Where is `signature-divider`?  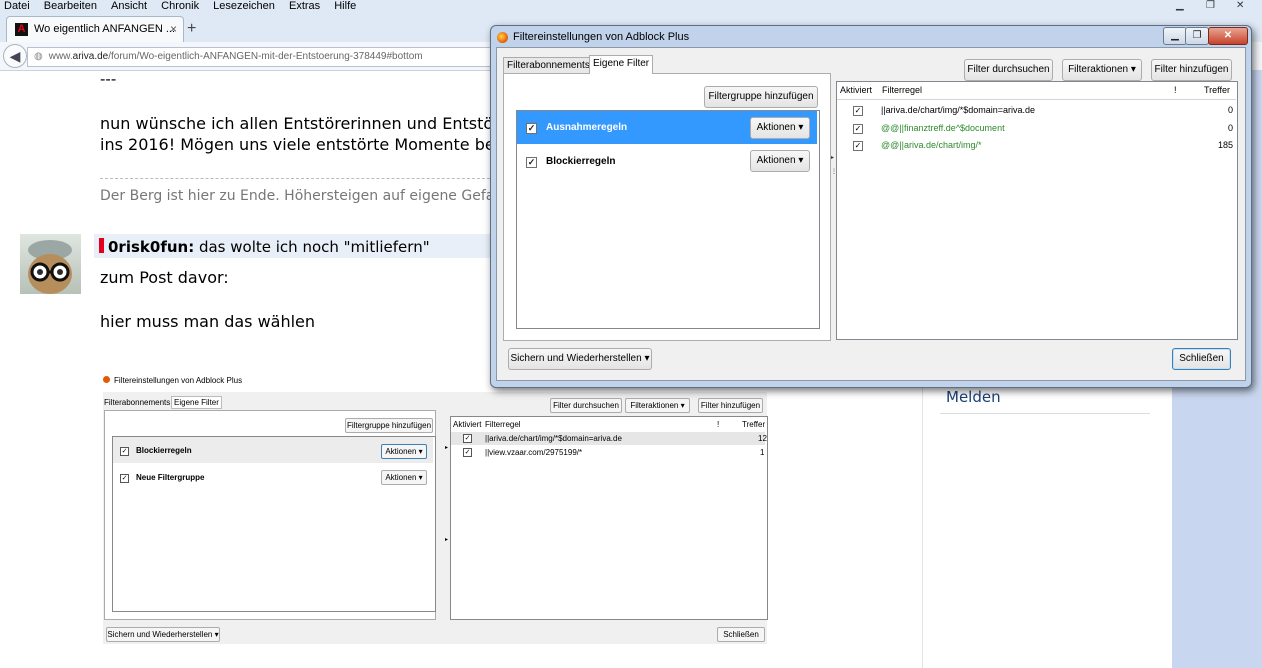
signature-divider is located at coordinates (300, 178).